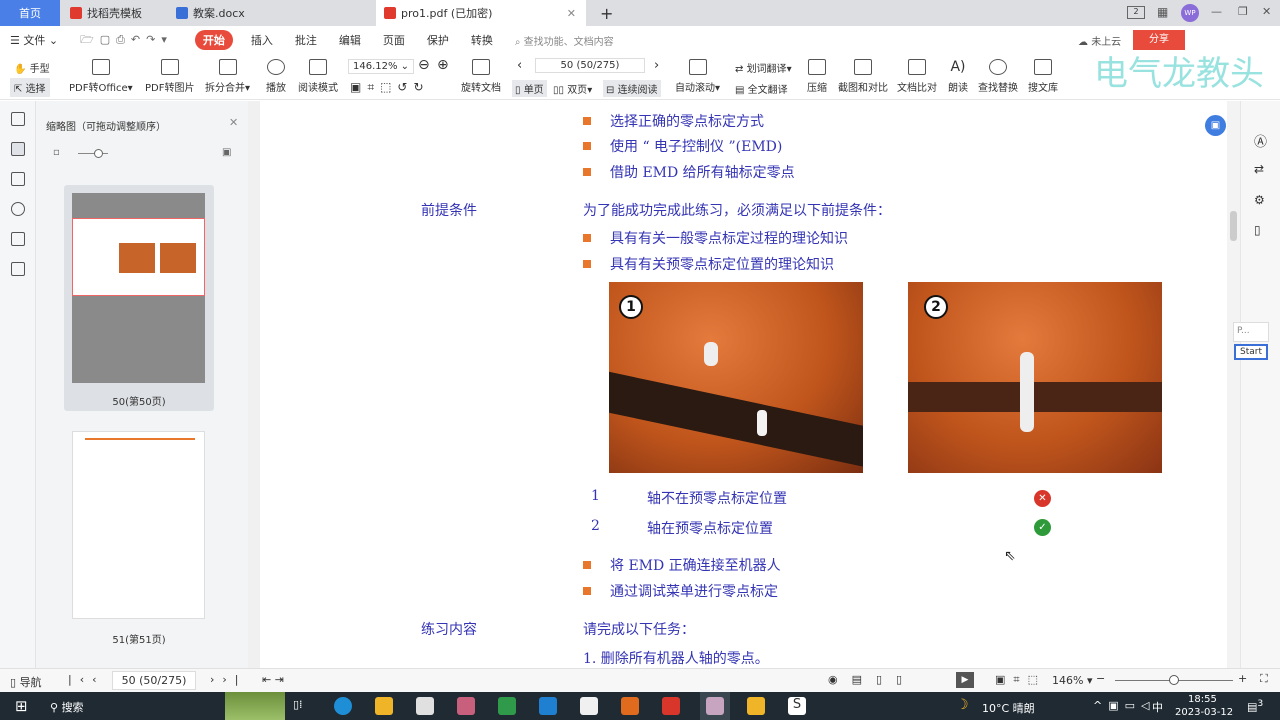 The width and height of the screenshot is (1280, 720). What do you see at coordinates (343, 706) in the screenshot?
I see `edge-icon` at bounding box center [343, 706].